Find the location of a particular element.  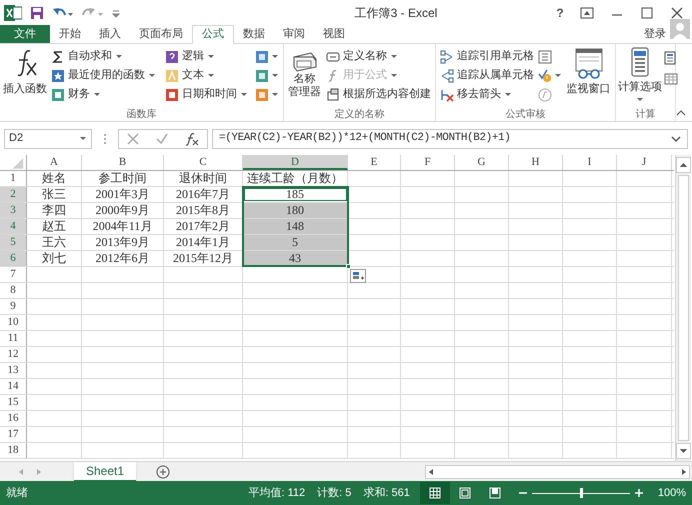

watch-window-icon is located at coordinates (588, 64).